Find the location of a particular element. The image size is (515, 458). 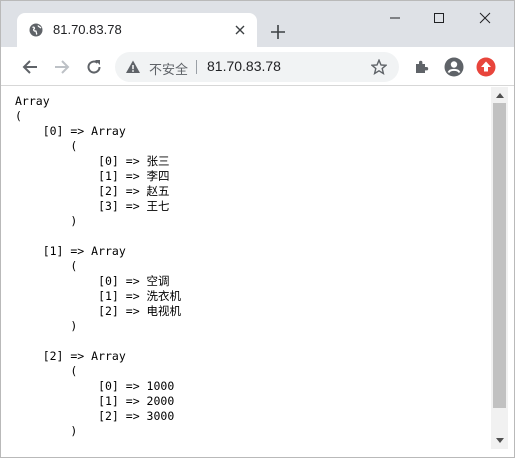

star-icon is located at coordinates (379, 67).